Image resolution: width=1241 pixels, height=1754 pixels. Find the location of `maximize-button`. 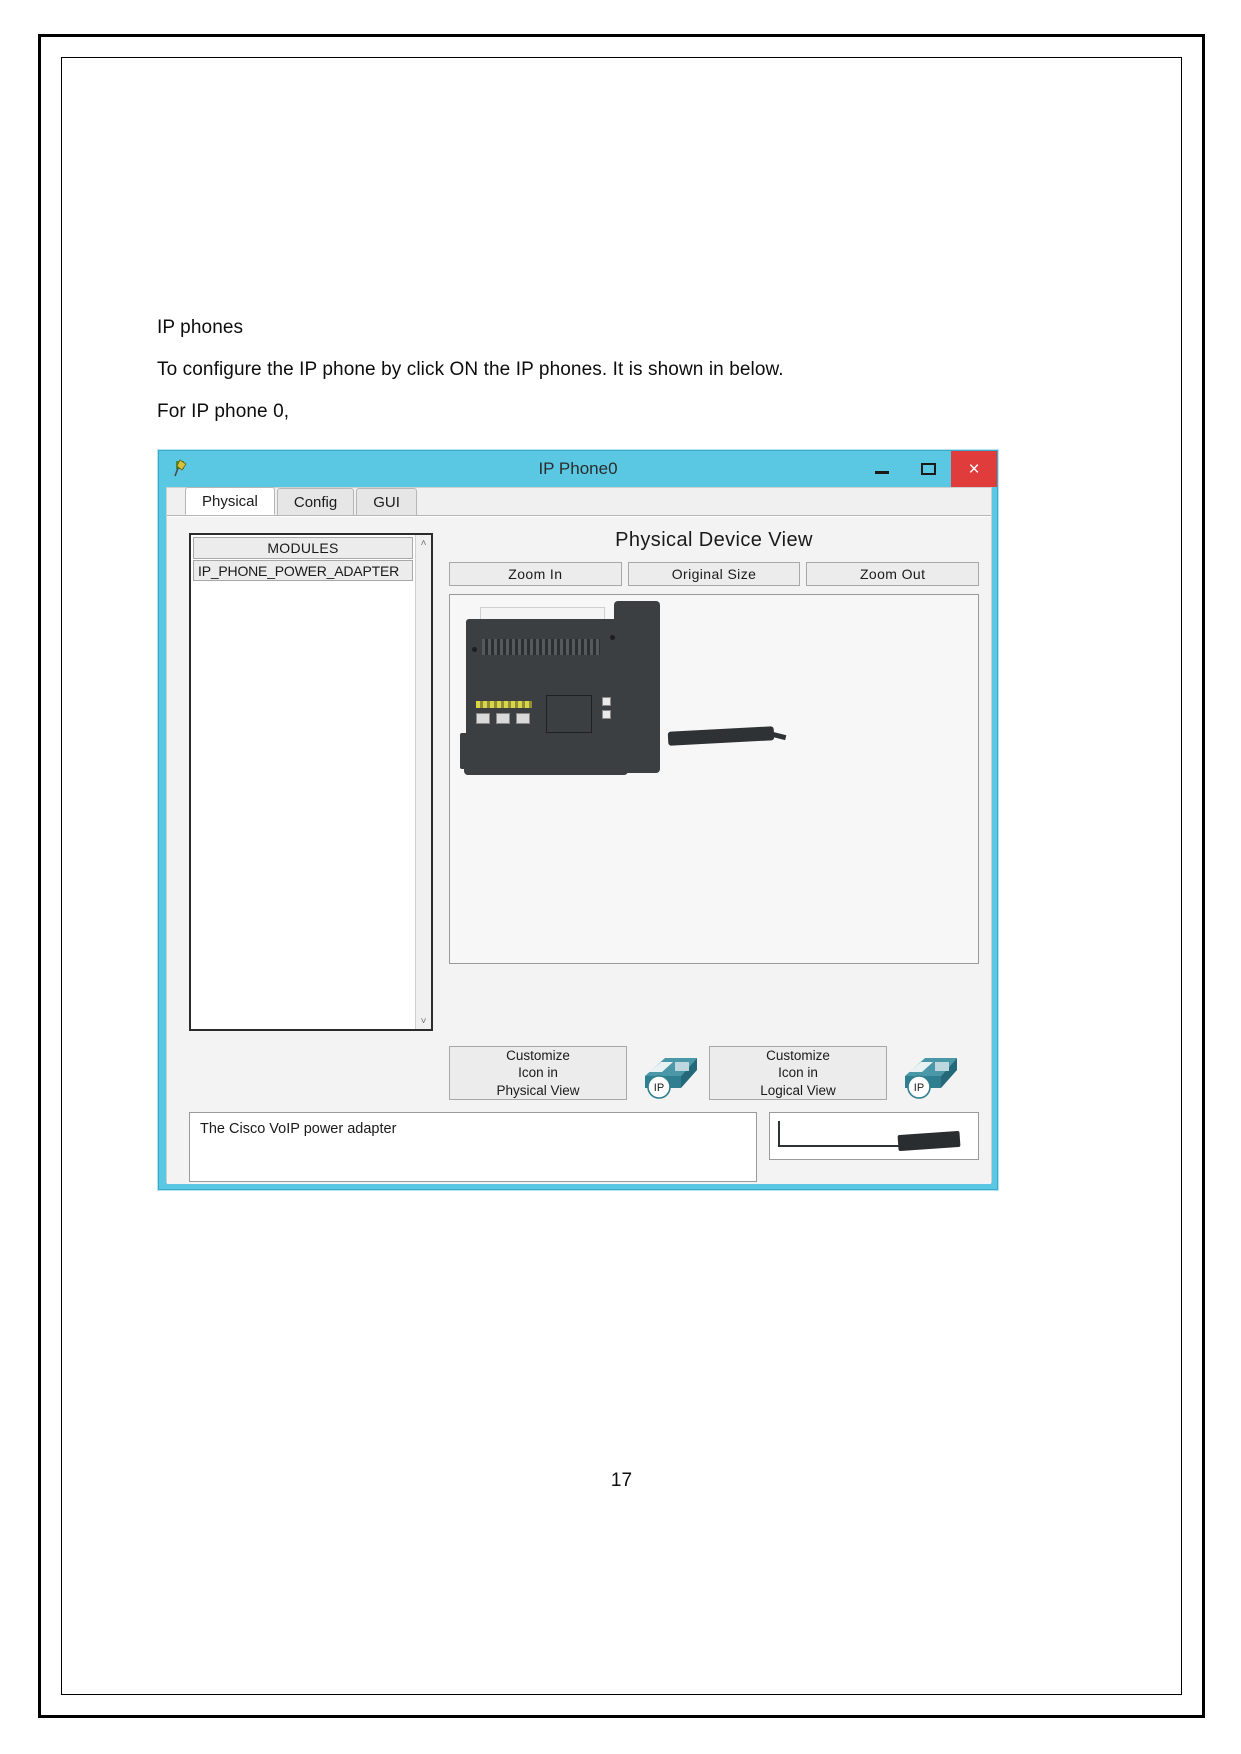

maximize-button is located at coordinates (928, 469).